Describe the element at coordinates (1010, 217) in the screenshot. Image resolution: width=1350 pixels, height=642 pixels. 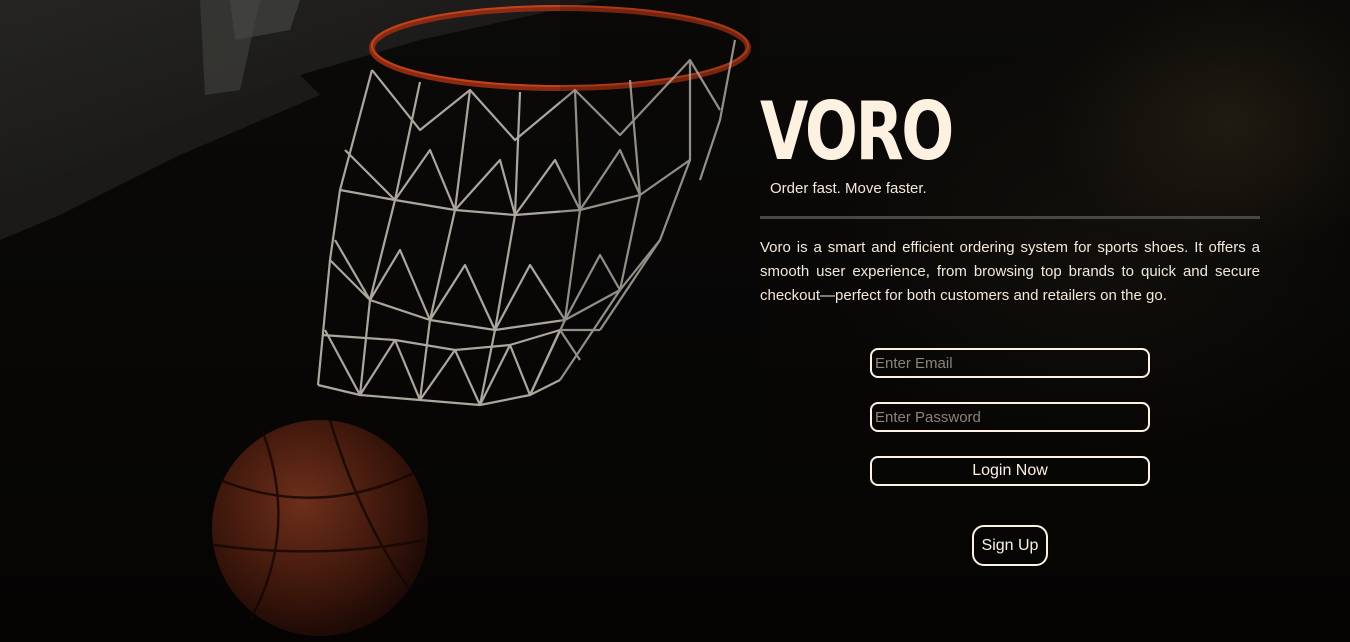
I see `divider` at that location.